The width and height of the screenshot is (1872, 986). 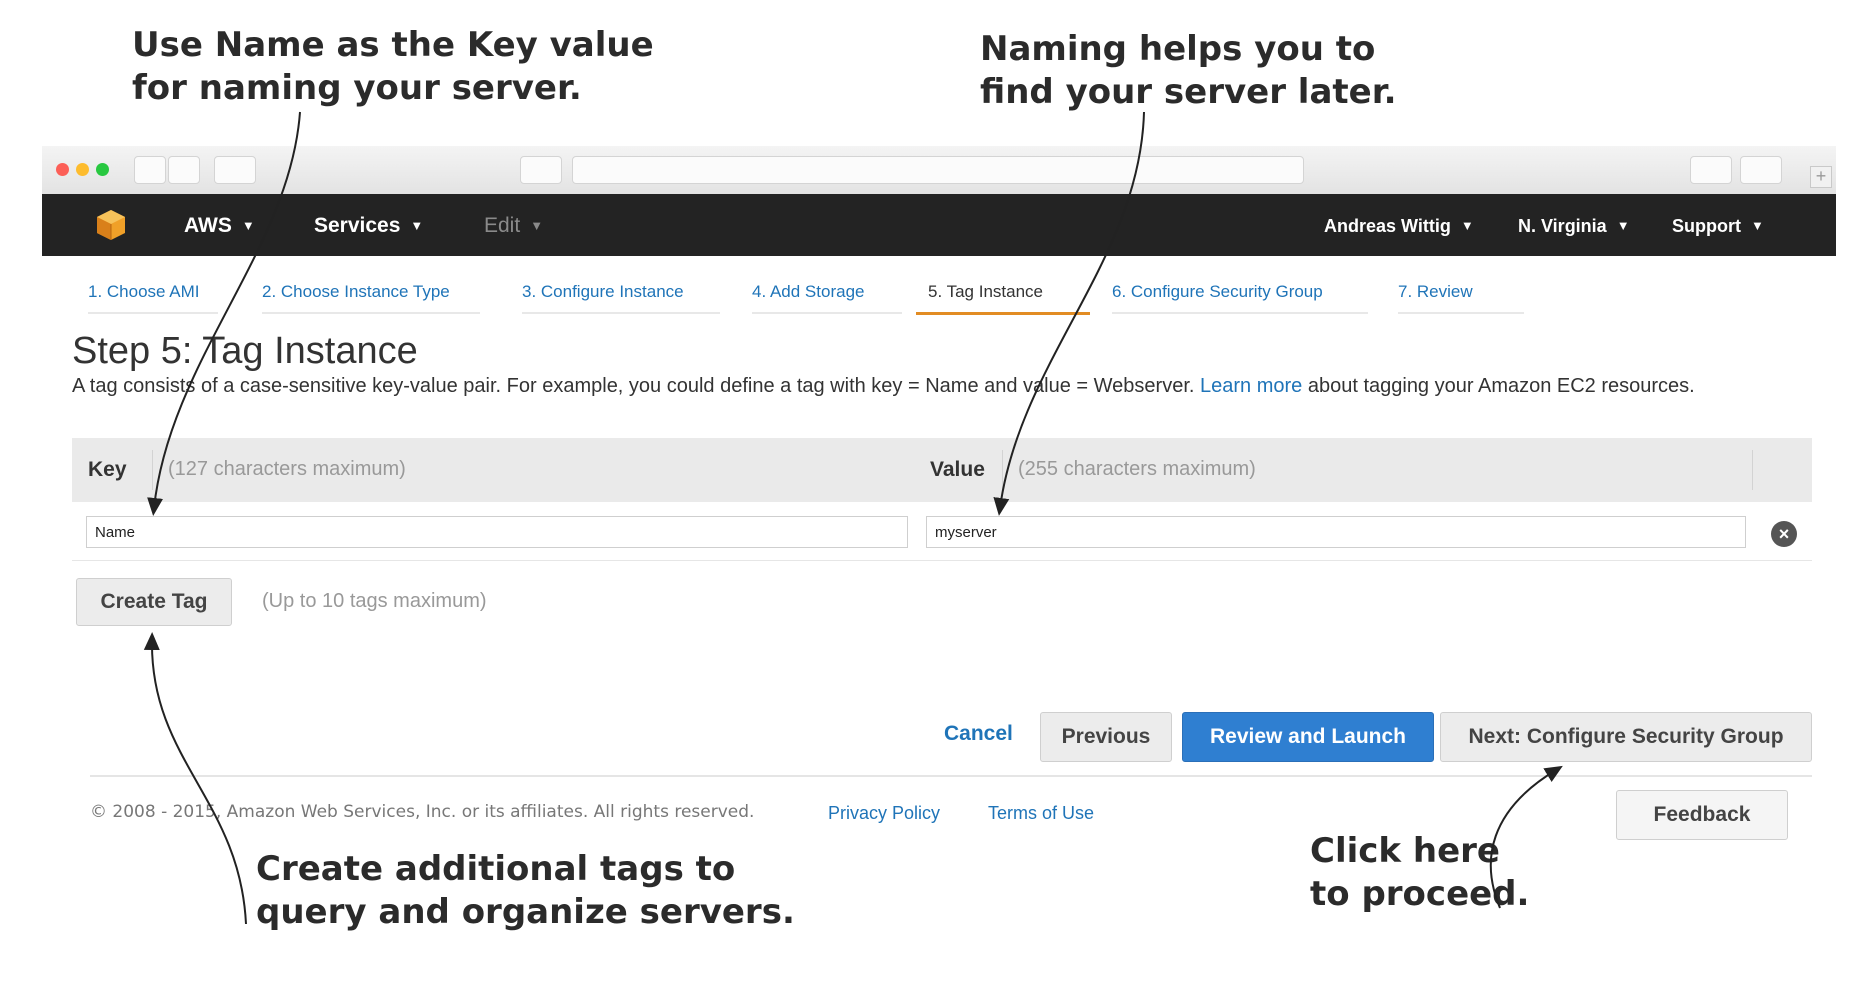 I want to click on create-tag-hint: (Up to 10 tags maximum), so click(x=374, y=601).